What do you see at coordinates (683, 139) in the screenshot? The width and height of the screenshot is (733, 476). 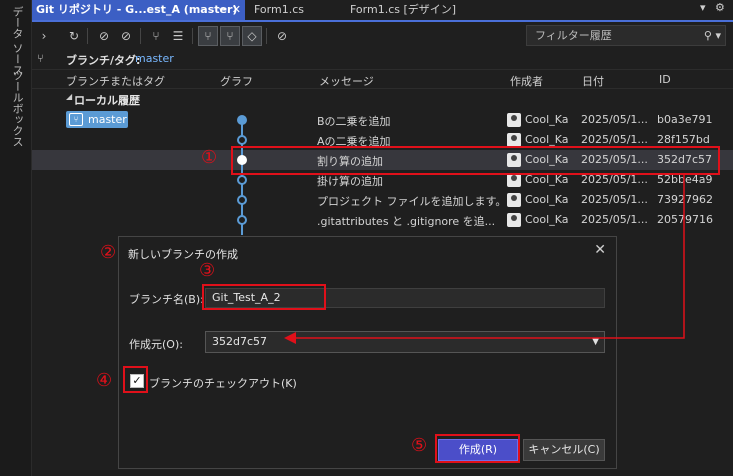 I see `commit-id: 28f157bd` at bounding box center [683, 139].